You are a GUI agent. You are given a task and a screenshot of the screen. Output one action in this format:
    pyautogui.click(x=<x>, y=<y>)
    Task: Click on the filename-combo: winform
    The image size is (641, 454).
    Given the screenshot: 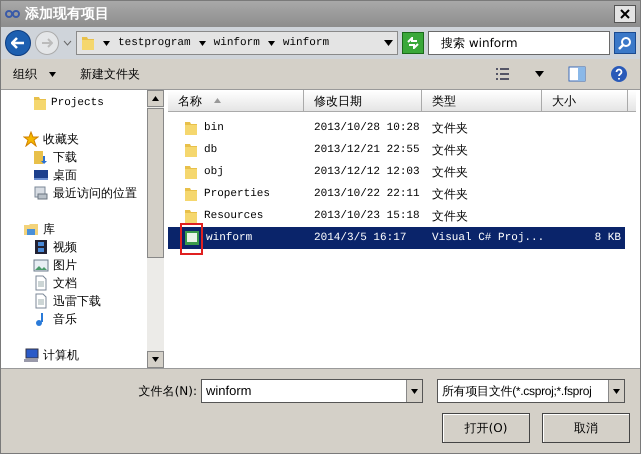 What is the action you would take?
    pyautogui.click(x=312, y=391)
    